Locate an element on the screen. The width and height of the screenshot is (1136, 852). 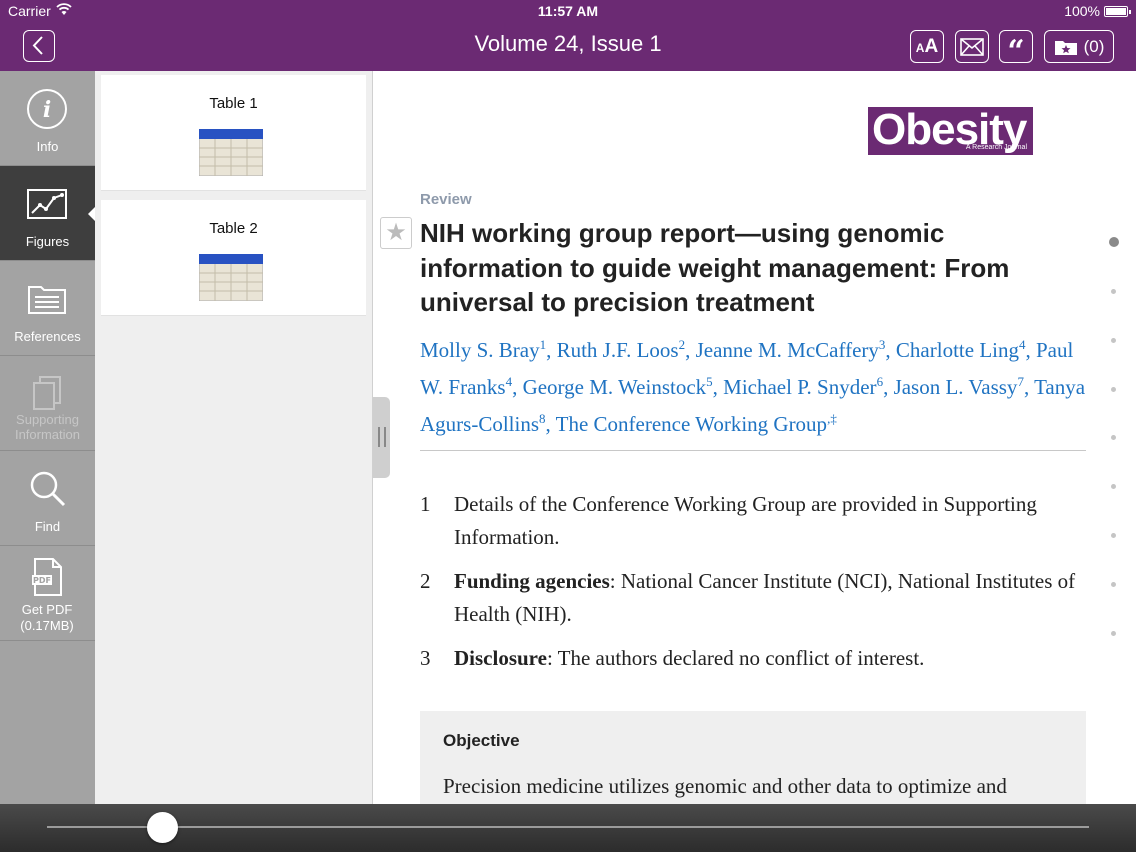
email-button is located at coordinates (972, 46).